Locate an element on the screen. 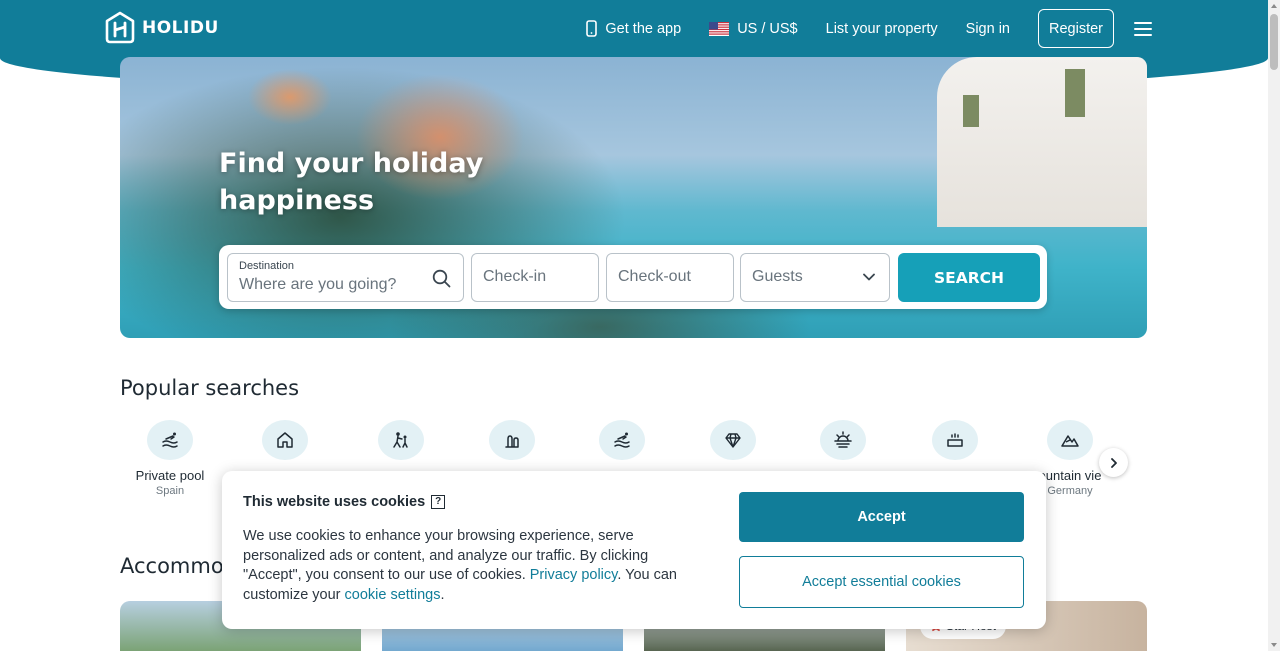 This screenshot has width=1280, height=651. sign-in-link: Sign in is located at coordinates (988, 29).